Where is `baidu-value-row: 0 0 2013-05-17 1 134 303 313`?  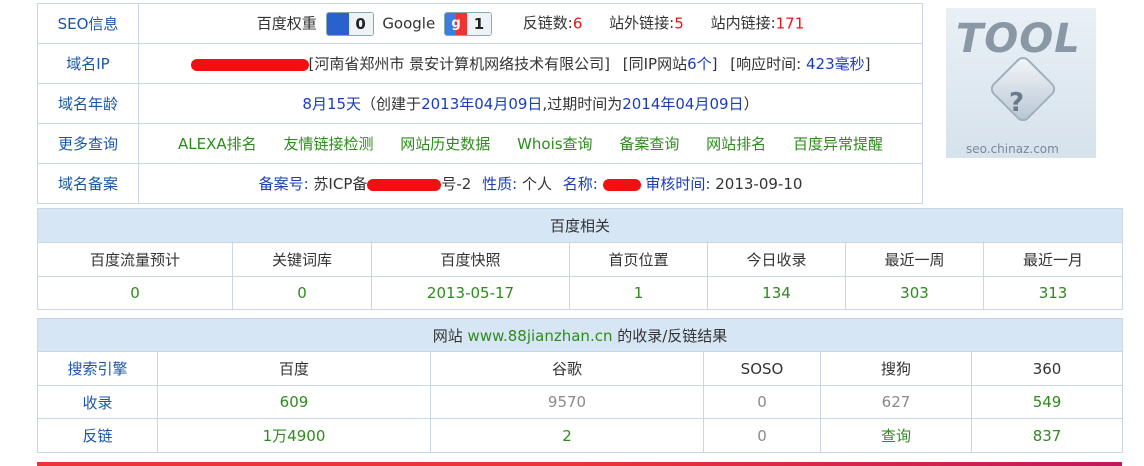
baidu-value-row: 0 0 2013-05-17 1 134 303 313 is located at coordinates (580, 293).